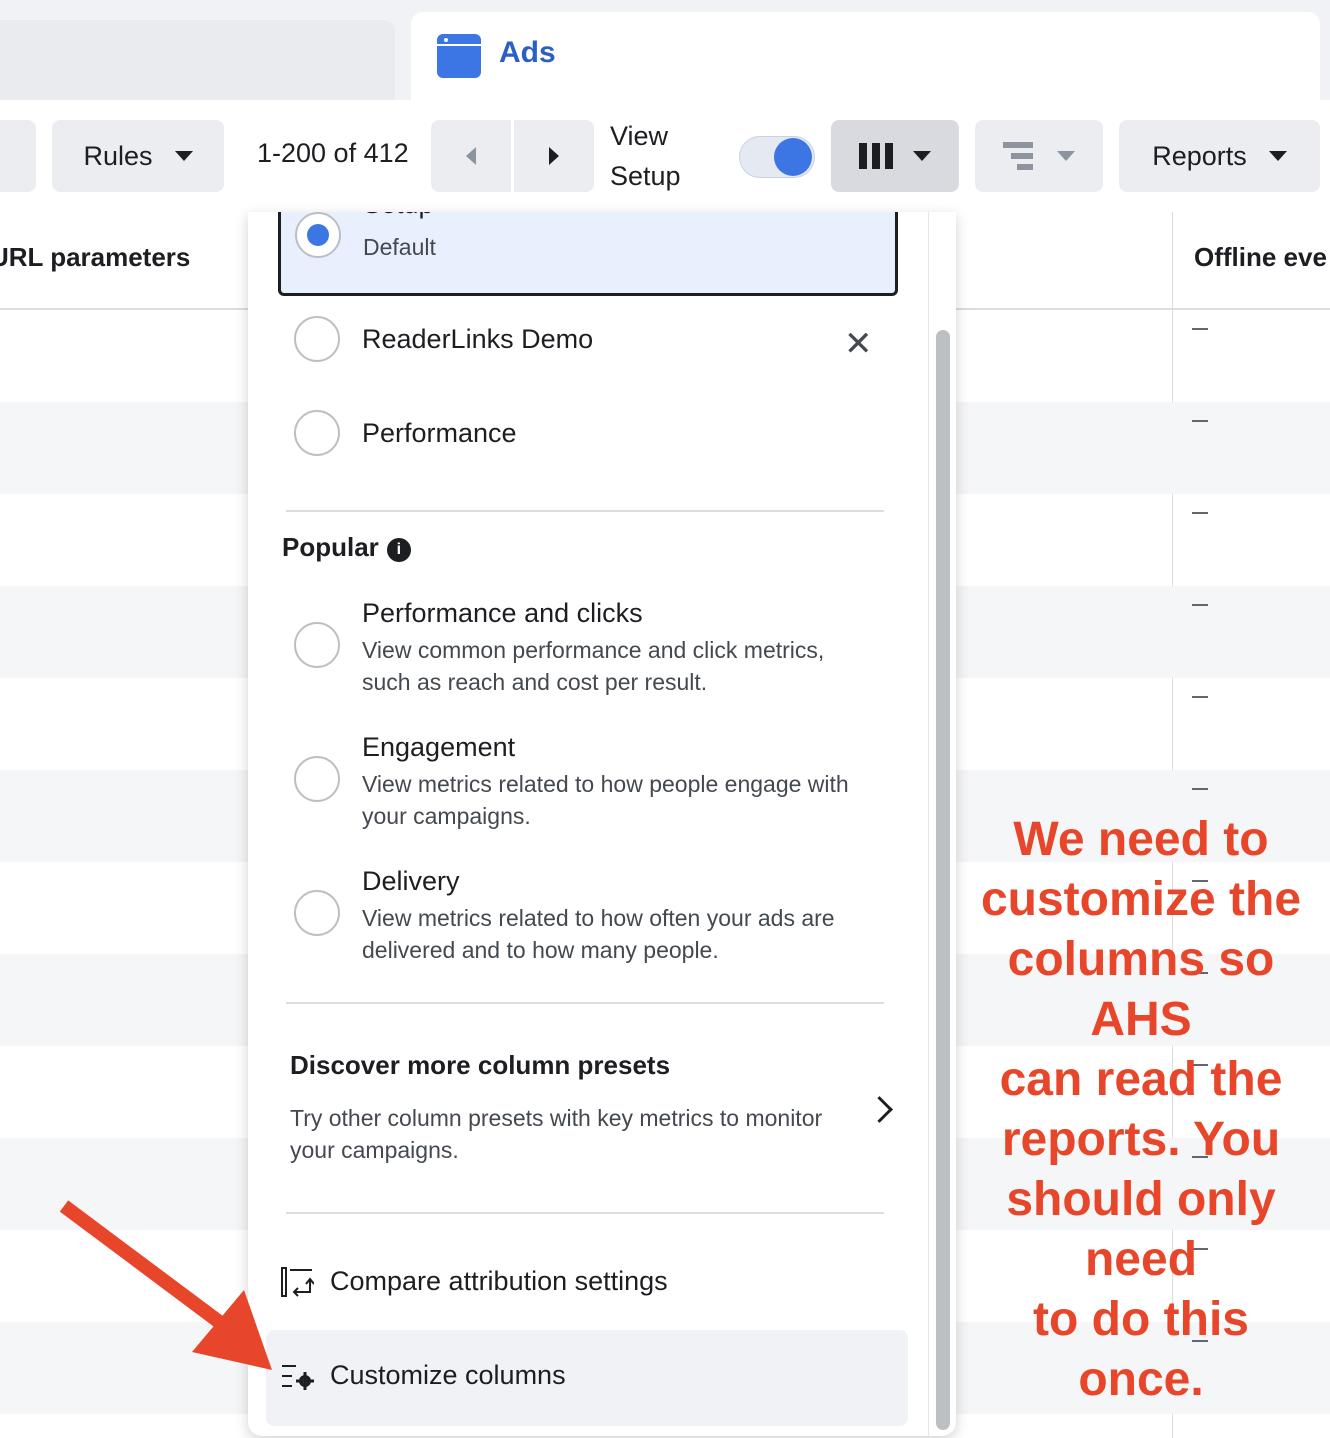  I want to click on radio-selected, so click(318, 235).